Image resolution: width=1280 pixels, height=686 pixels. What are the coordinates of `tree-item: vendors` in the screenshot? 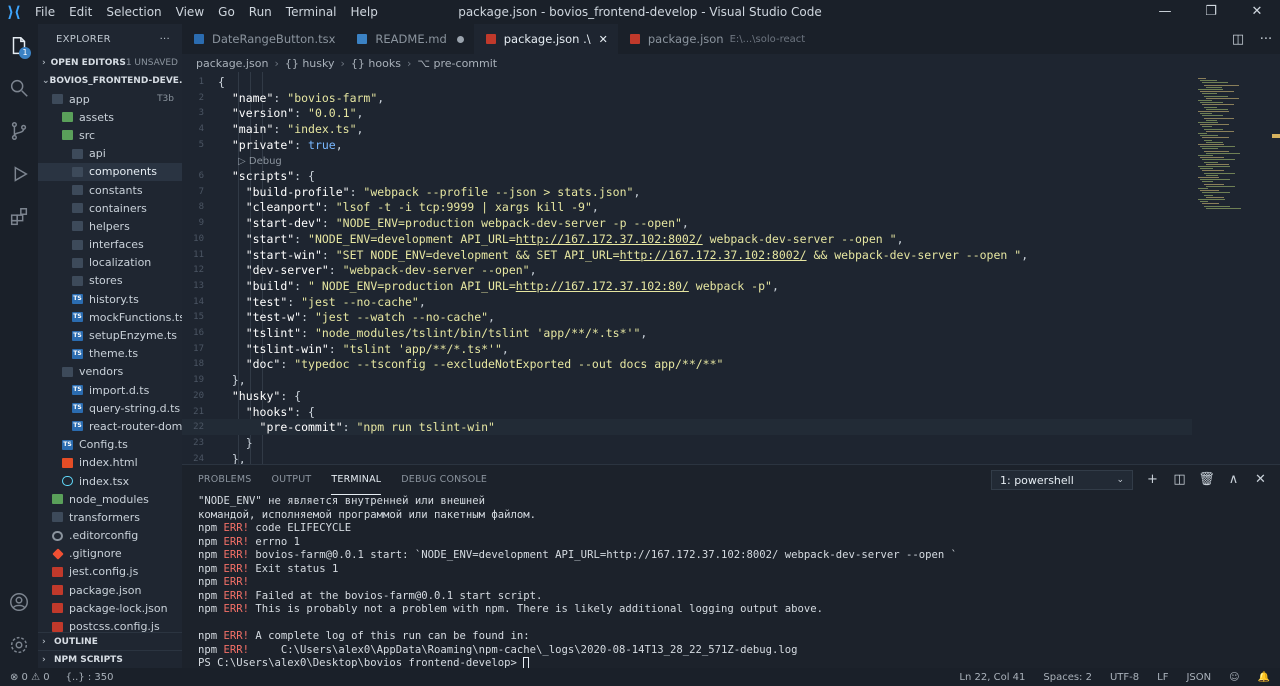 It's located at (110, 372).